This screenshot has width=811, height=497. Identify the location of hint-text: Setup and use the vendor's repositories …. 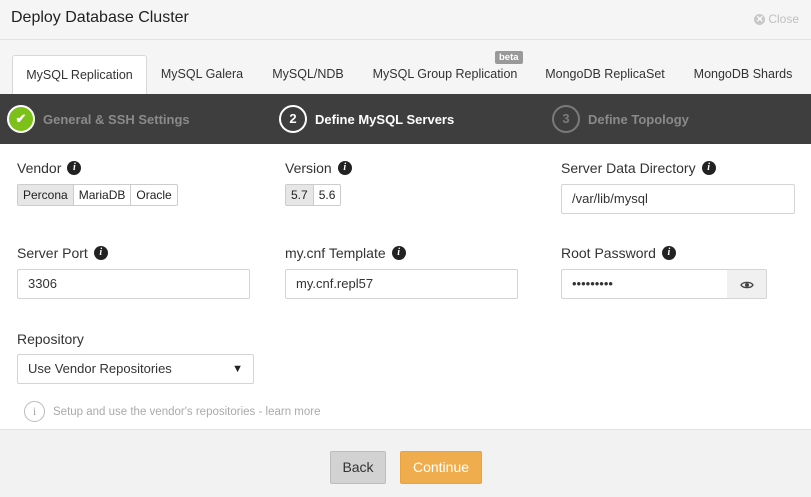
(187, 411).